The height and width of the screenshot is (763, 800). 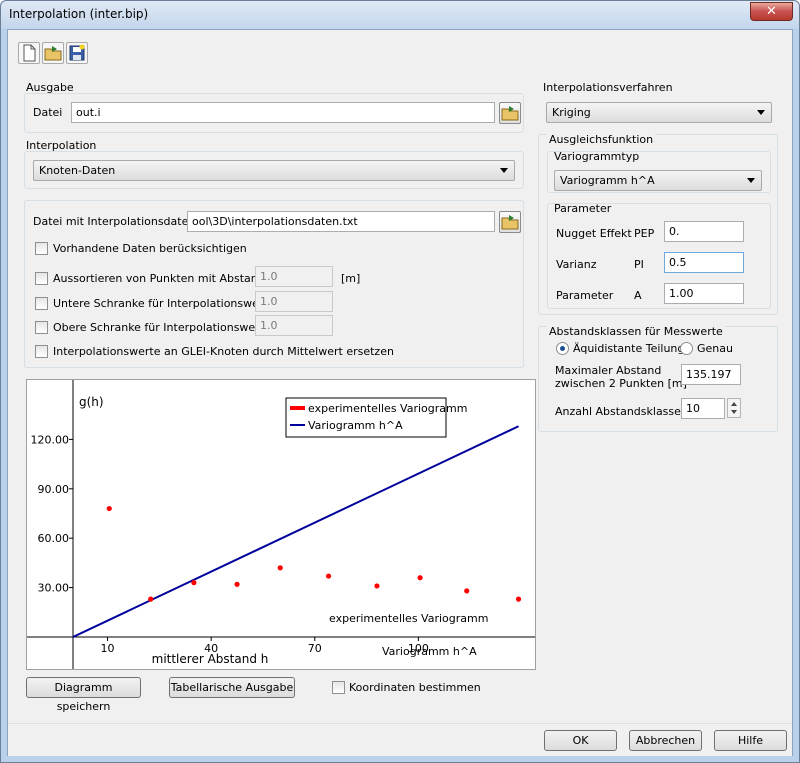 What do you see at coordinates (636, 331) in the screenshot?
I see `distance-classes-label: Abstandsklassen für Messwerte` at bounding box center [636, 331].